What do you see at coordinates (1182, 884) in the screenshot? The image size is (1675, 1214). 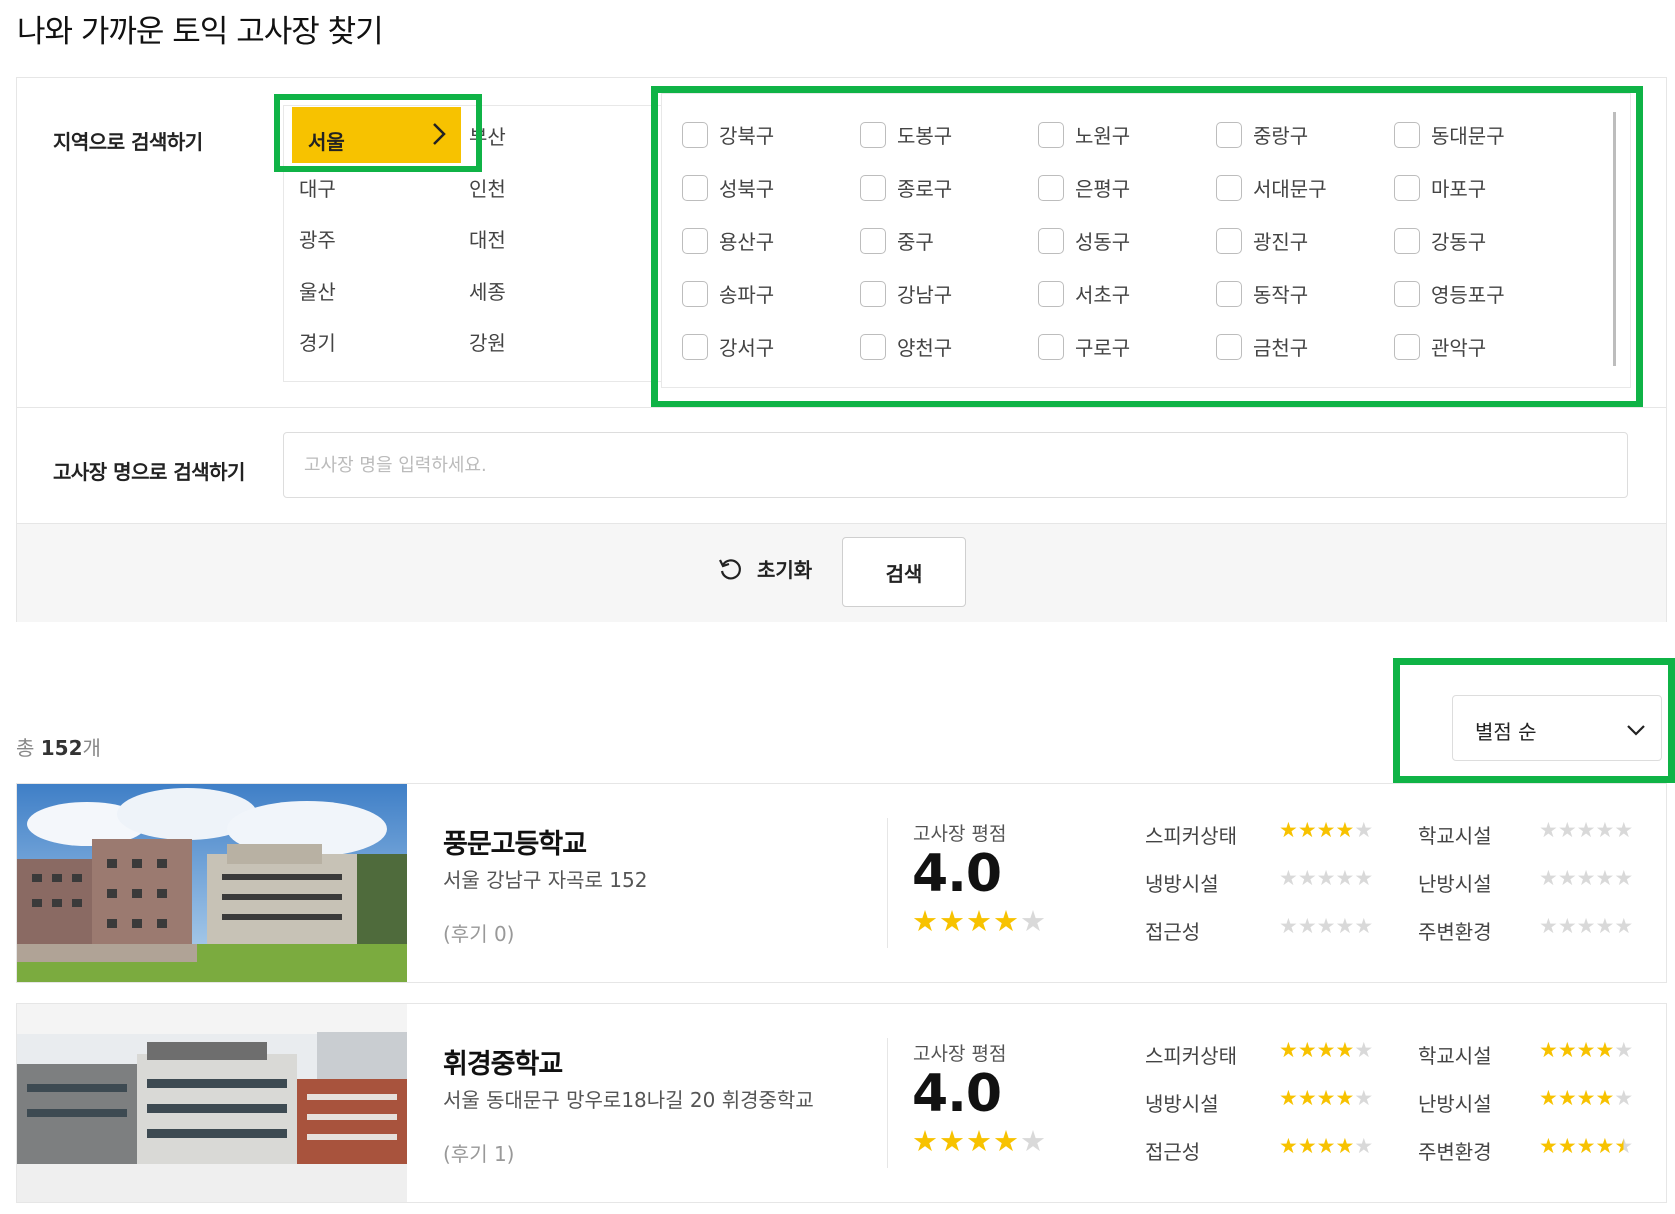 I see `attr-label-cooling: 냉방시설` at bounding box center [1182, 884].